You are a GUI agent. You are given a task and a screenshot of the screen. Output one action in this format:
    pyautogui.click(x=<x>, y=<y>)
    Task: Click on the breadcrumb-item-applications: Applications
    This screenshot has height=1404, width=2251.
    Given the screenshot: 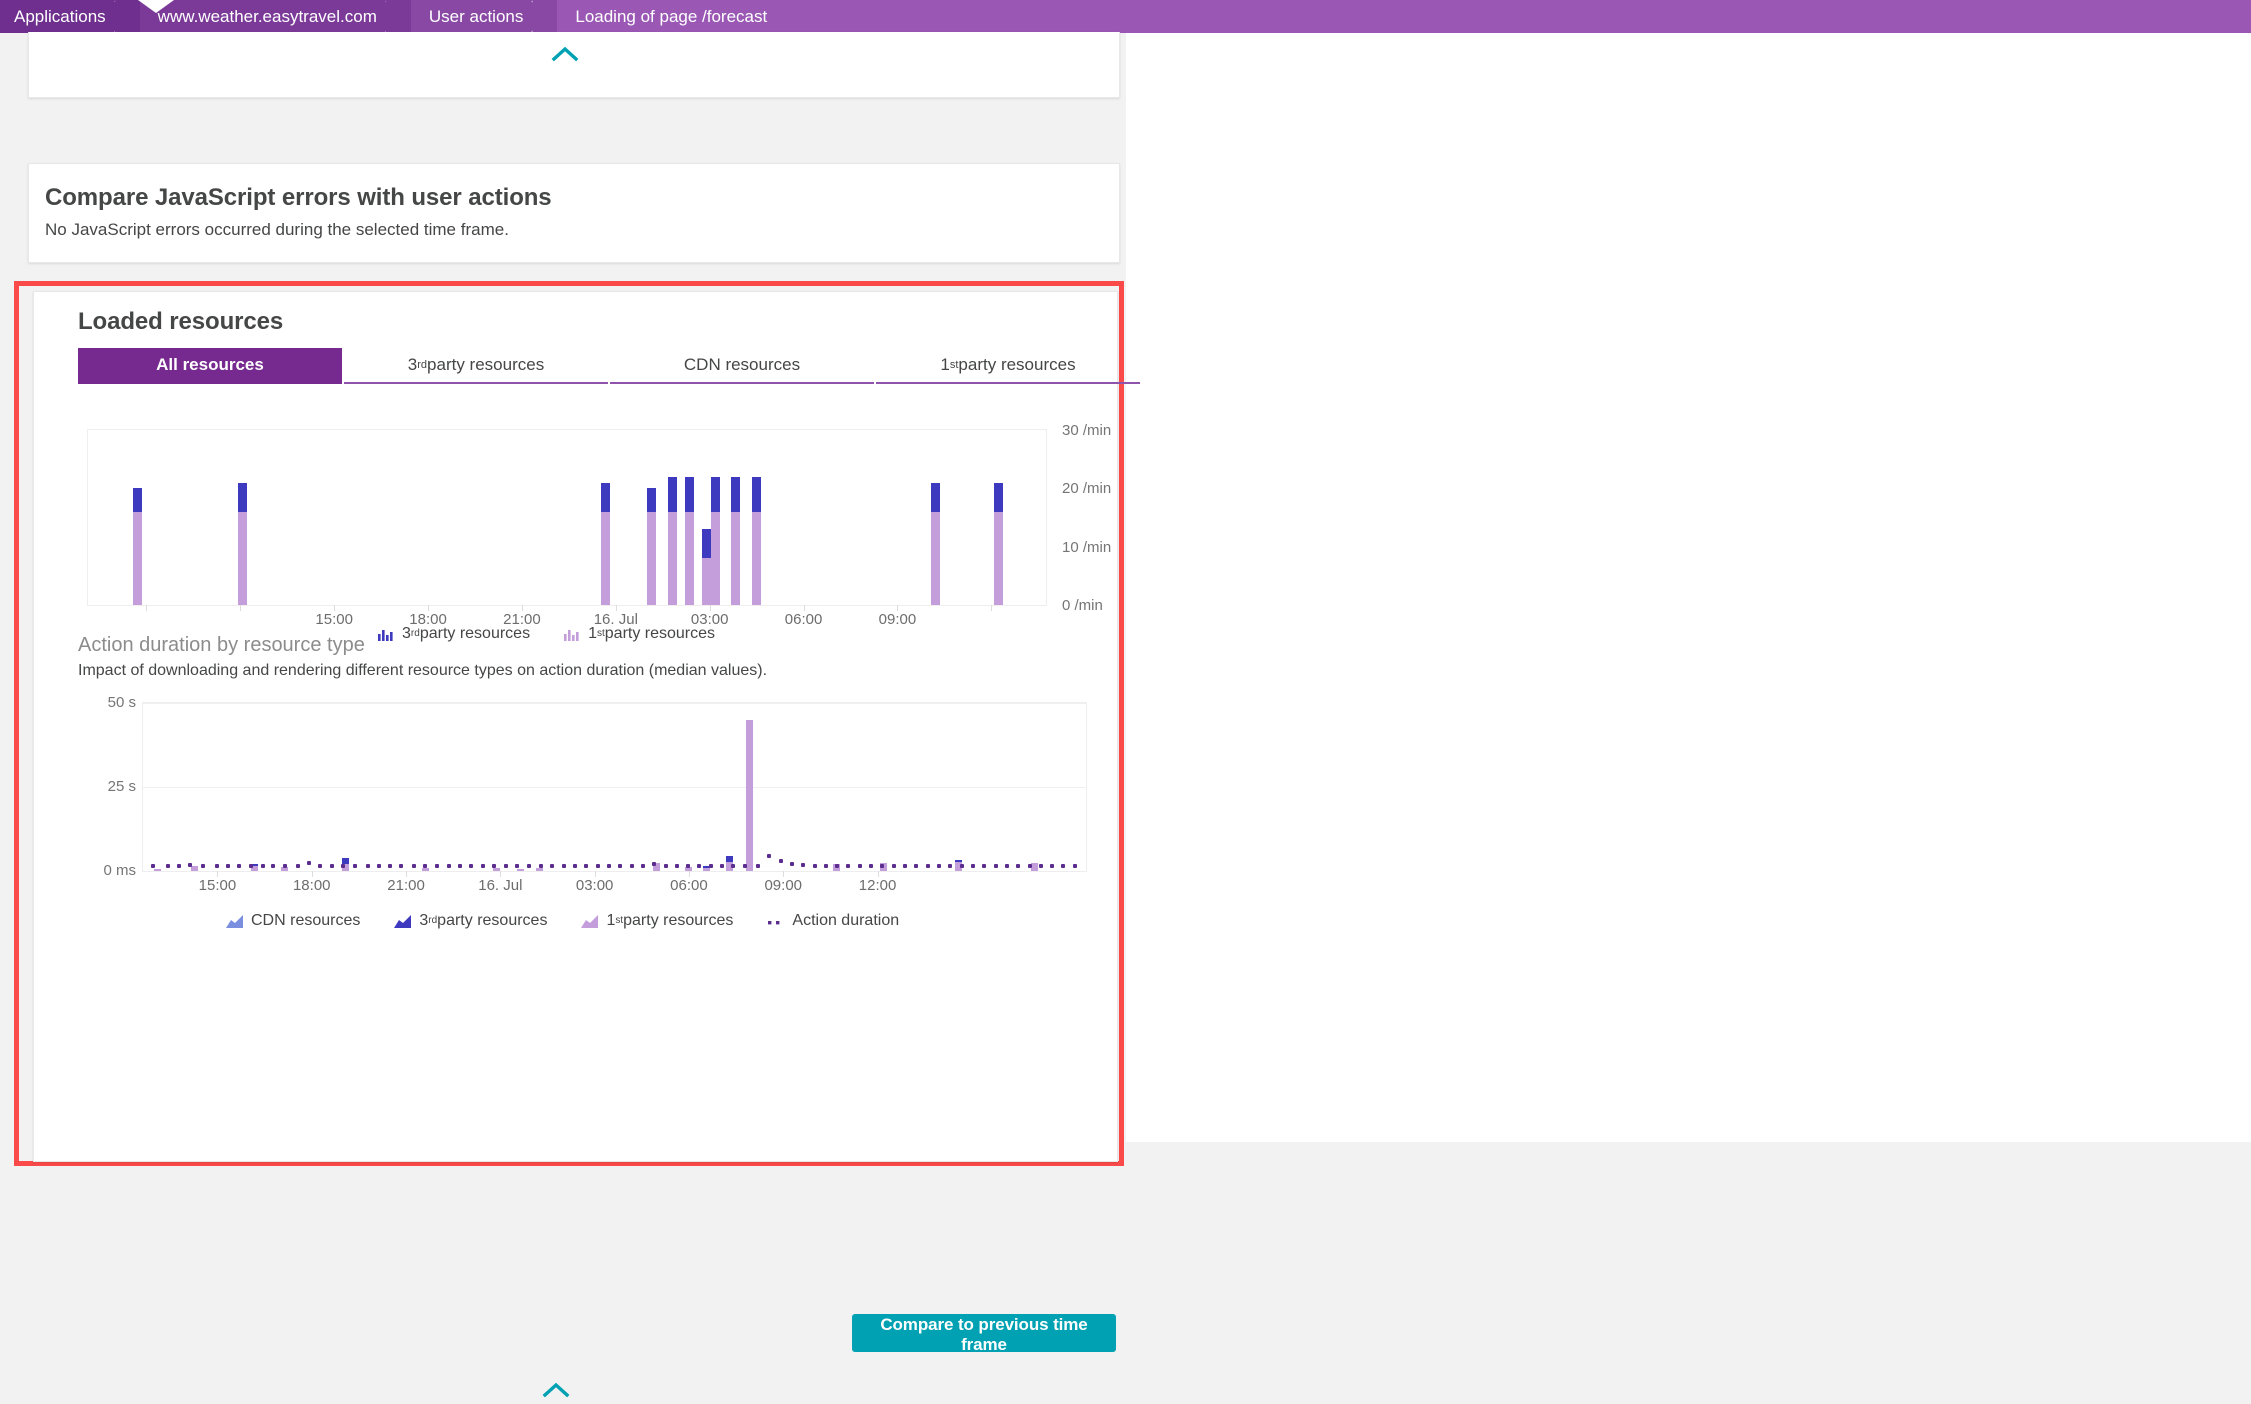 What is the action you would take?
    pyautogui.click(x=70, y=16)
    